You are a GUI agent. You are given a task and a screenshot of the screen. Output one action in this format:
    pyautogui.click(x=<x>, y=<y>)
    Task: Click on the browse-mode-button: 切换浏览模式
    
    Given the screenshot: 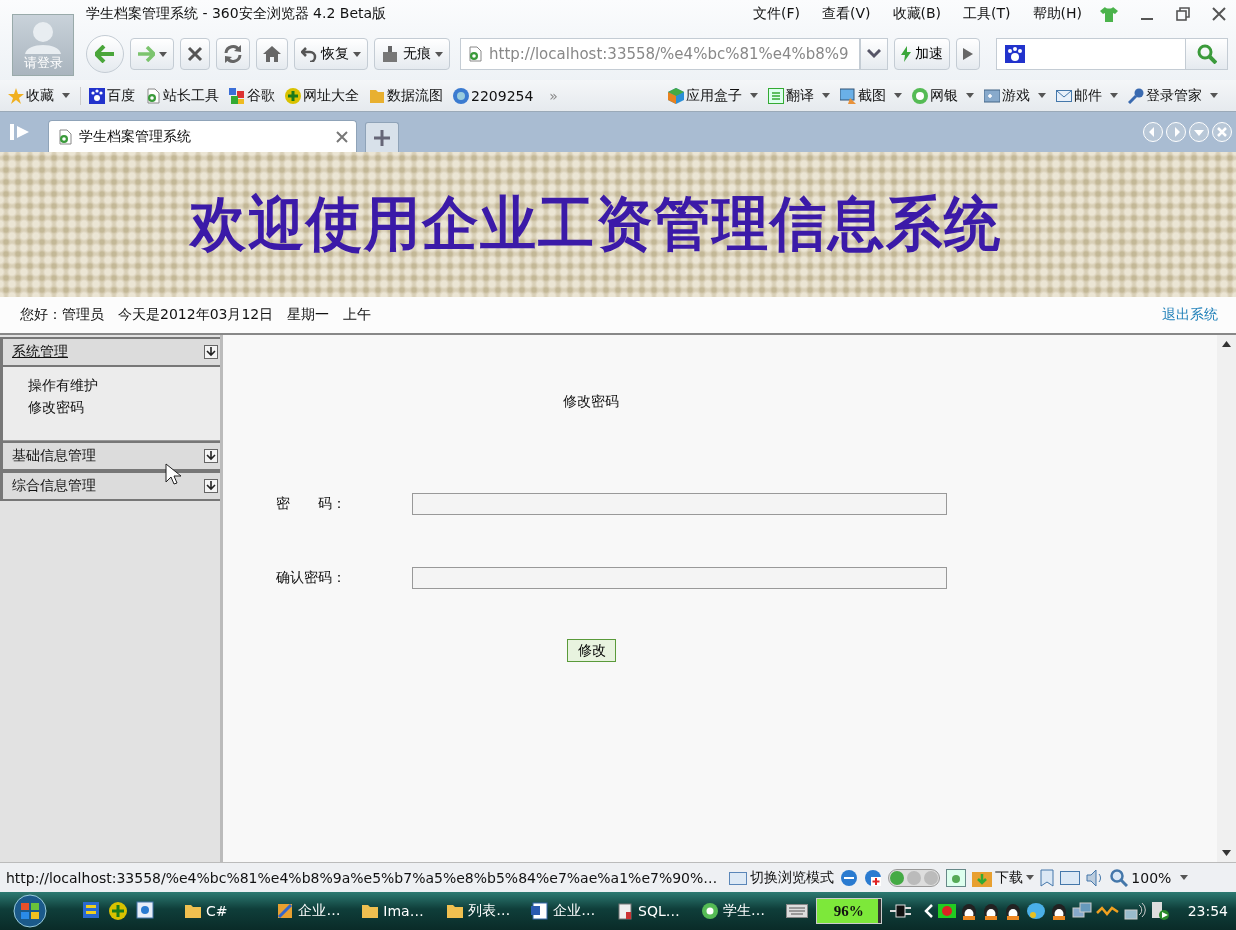 What is the action you would take?
    pyautogui.click(x=782, y=877)
    